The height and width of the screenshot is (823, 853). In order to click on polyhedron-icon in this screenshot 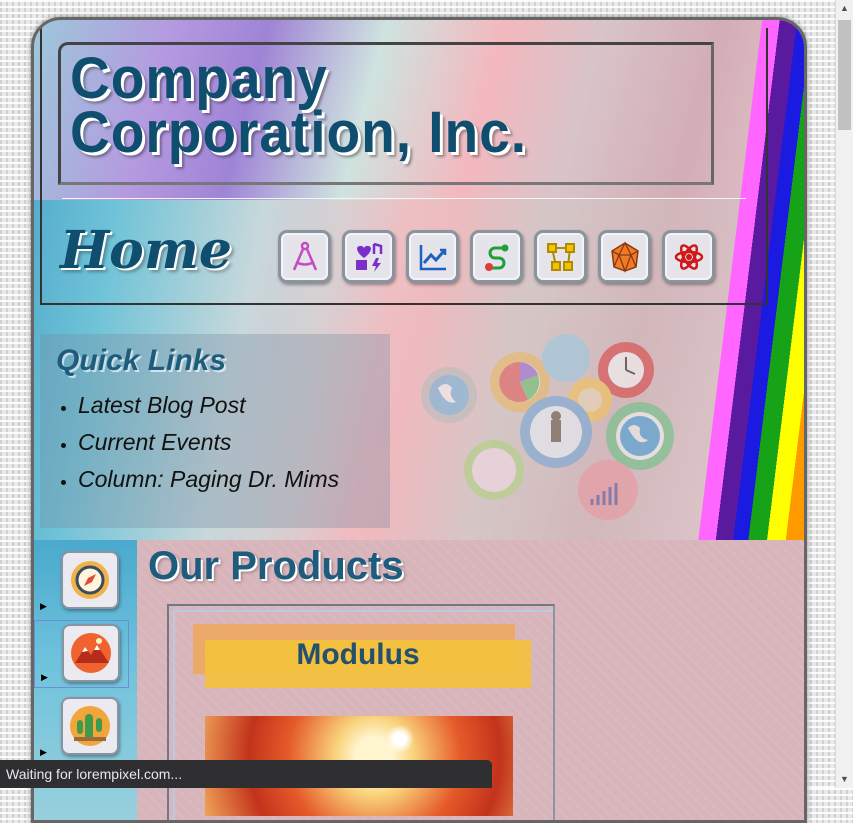, I will do `click(624, 256)`.